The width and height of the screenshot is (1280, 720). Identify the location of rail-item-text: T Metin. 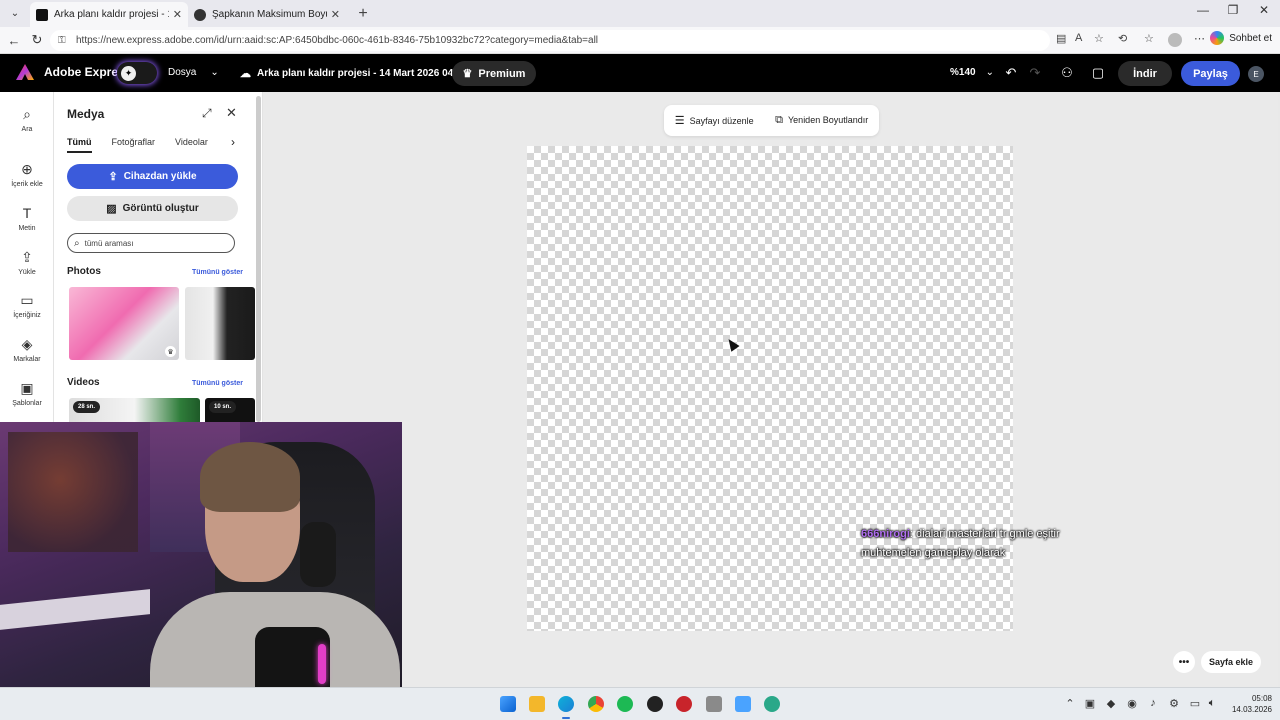
(27, 218).